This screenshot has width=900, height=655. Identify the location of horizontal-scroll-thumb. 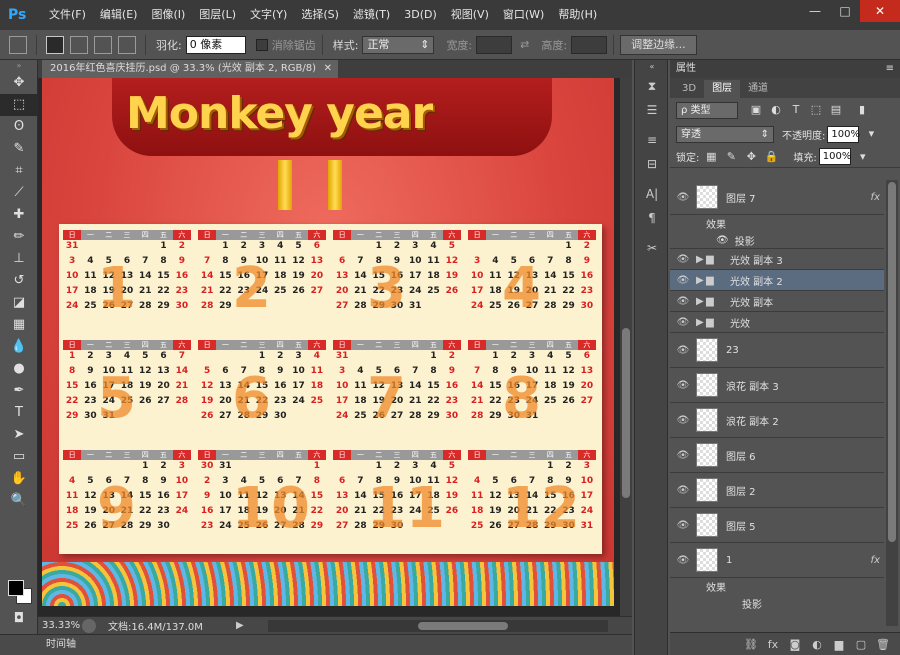
(463, 626).